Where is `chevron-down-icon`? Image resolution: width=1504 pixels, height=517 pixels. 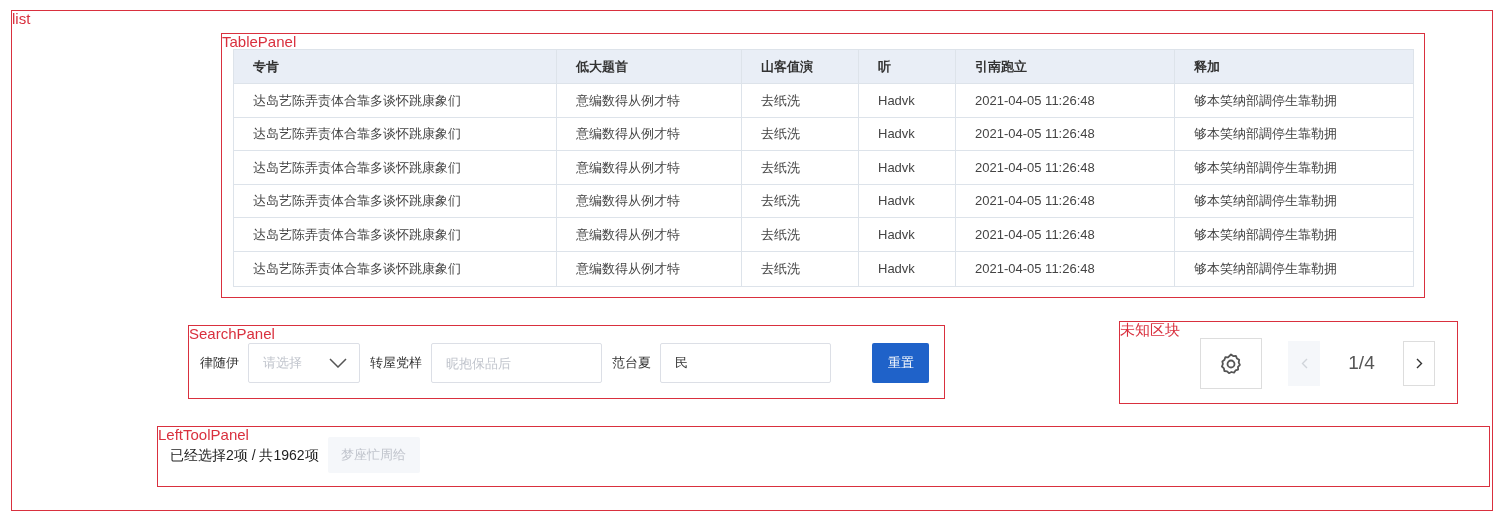
chevron-down-icon is located at coordinates (338, 363).